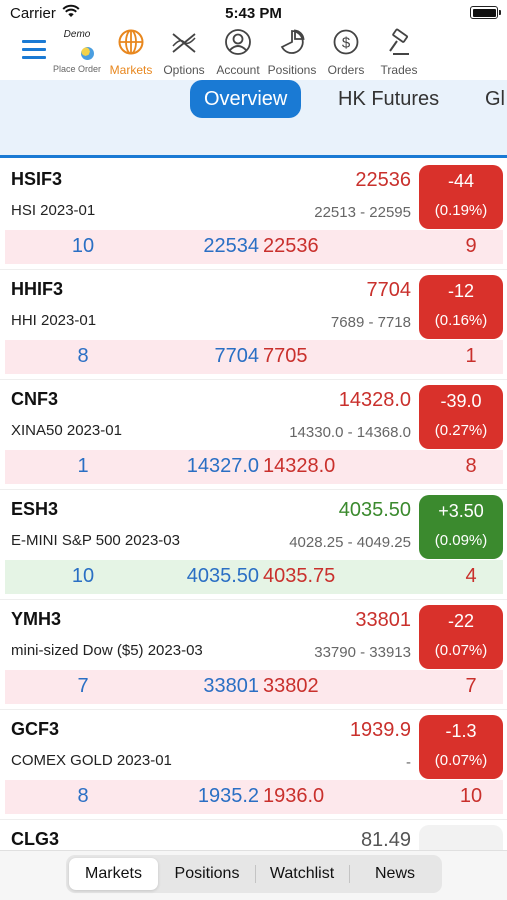 The height and width of the screenshot is (900, 507). What do you see at coordinates (471, 686) in the screenshot?
I see `ask-qty: 7` at bounding box center [471, 686].